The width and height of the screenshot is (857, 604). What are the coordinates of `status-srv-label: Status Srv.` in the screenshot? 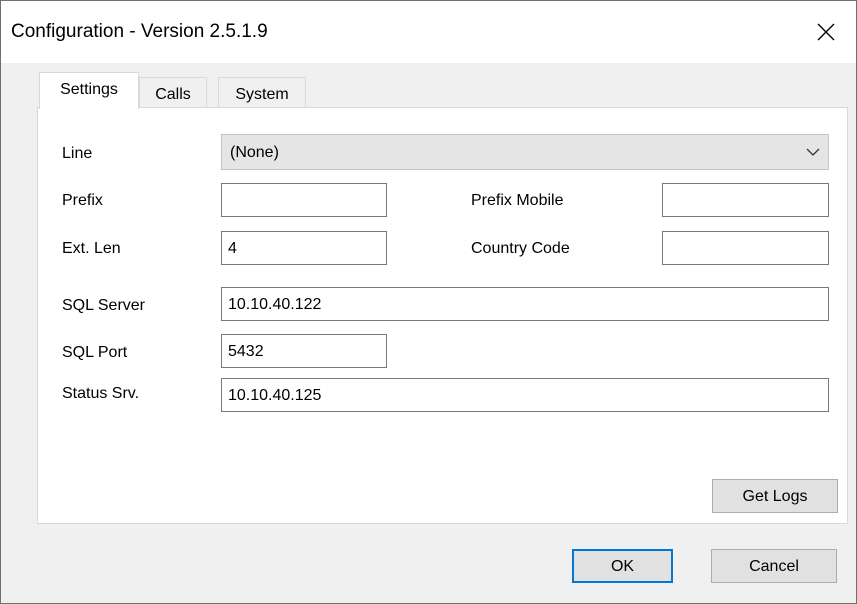 It's located at (101, 393).